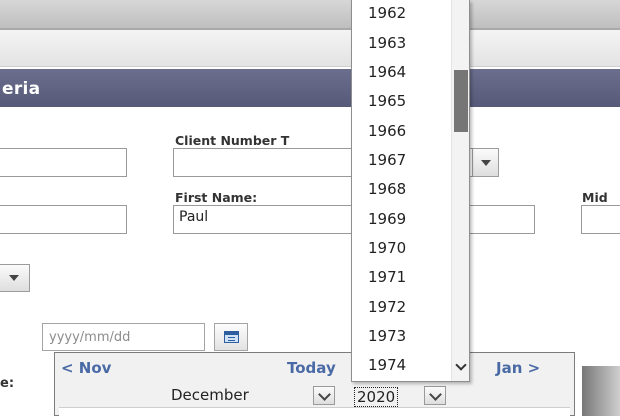 Image resolution: width=620 pixels, height=420 pixels. I want to click on year-list-scrollbar, so click(460, 190).